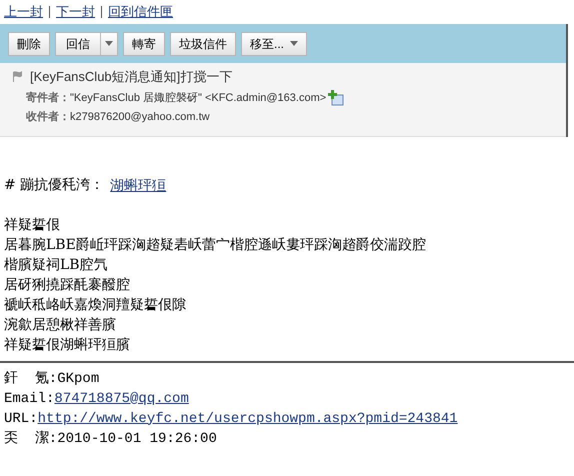 The image size is (574, 476). What do you see at coordinates (75, 12) in the screenshot?
I see `nav-link: 下一封` at bounding box center [75, 12].